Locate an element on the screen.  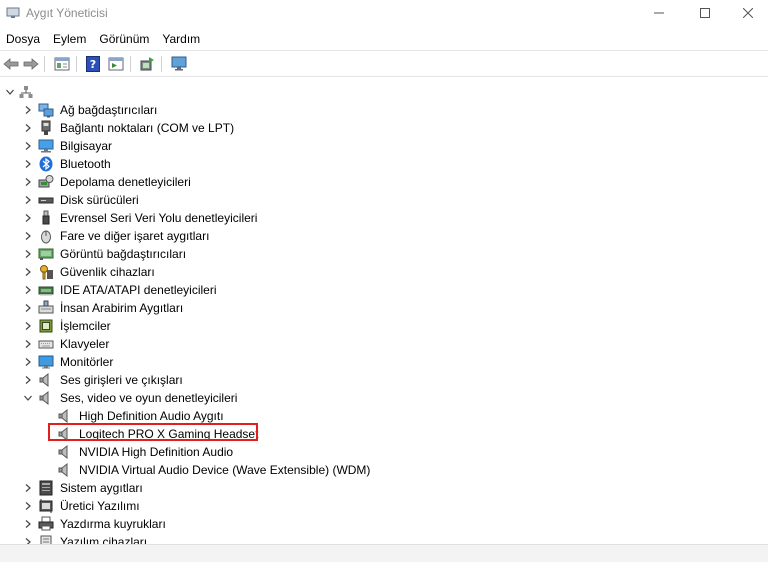
tree-item-goruntu-bagdastiricilari: Görüntü bağdaştırıcıları is located at coordinates (380, 254).